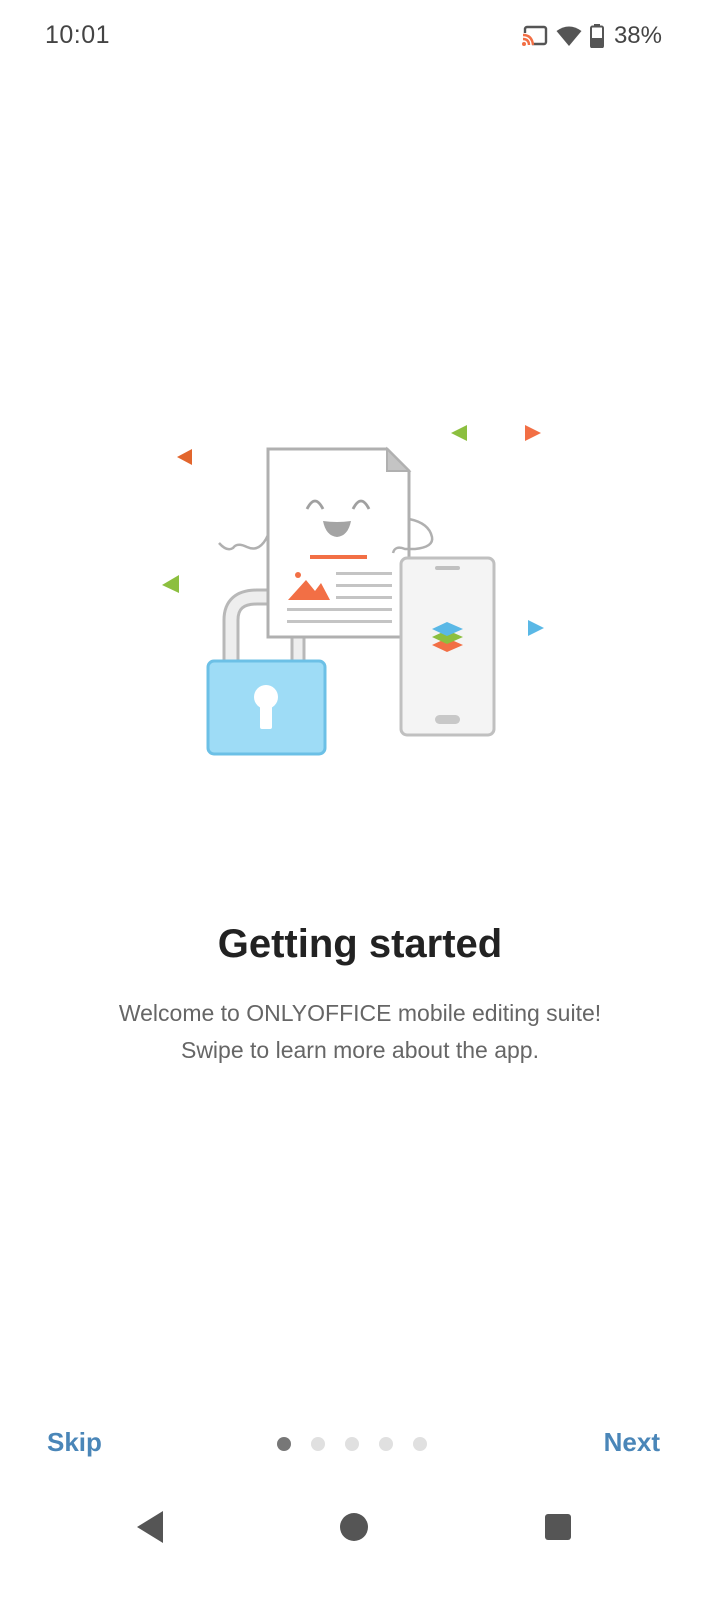 The width and height of the screenshot is (720, 1600). I want to click on document-graphic, so click(339, 542).